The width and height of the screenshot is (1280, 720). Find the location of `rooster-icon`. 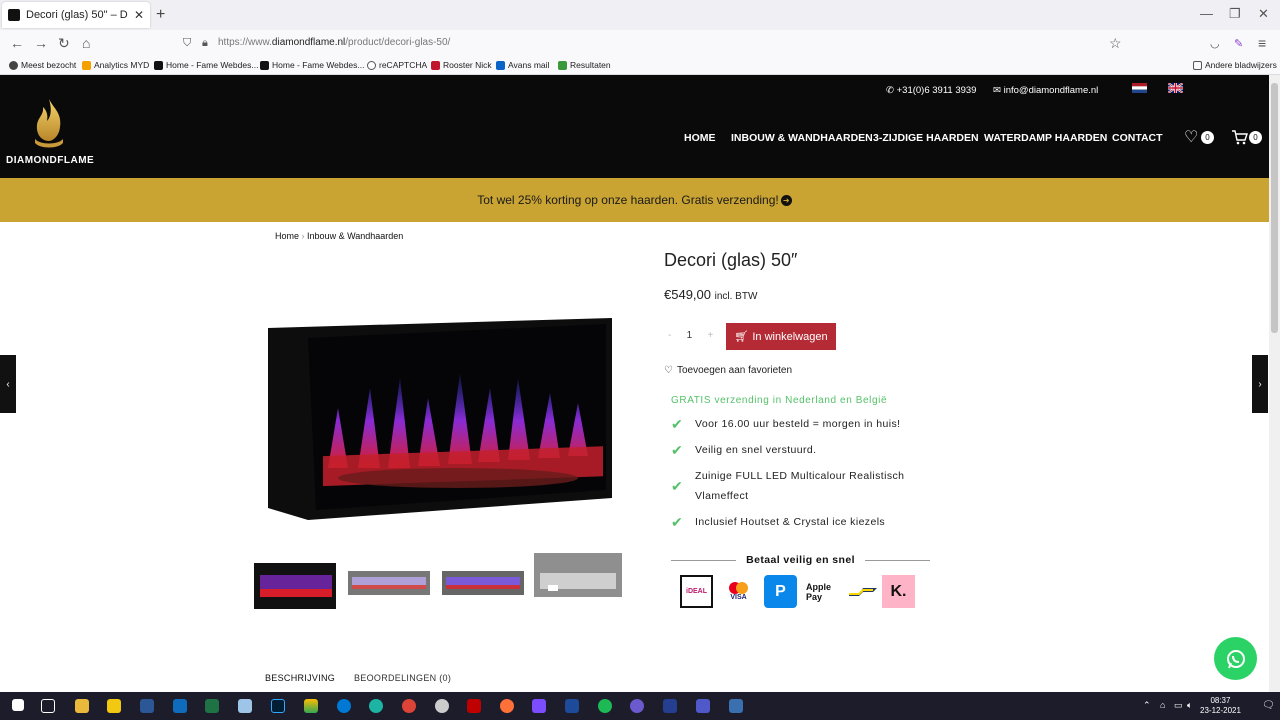

rooster-icon is located at coordinates (435, 65).